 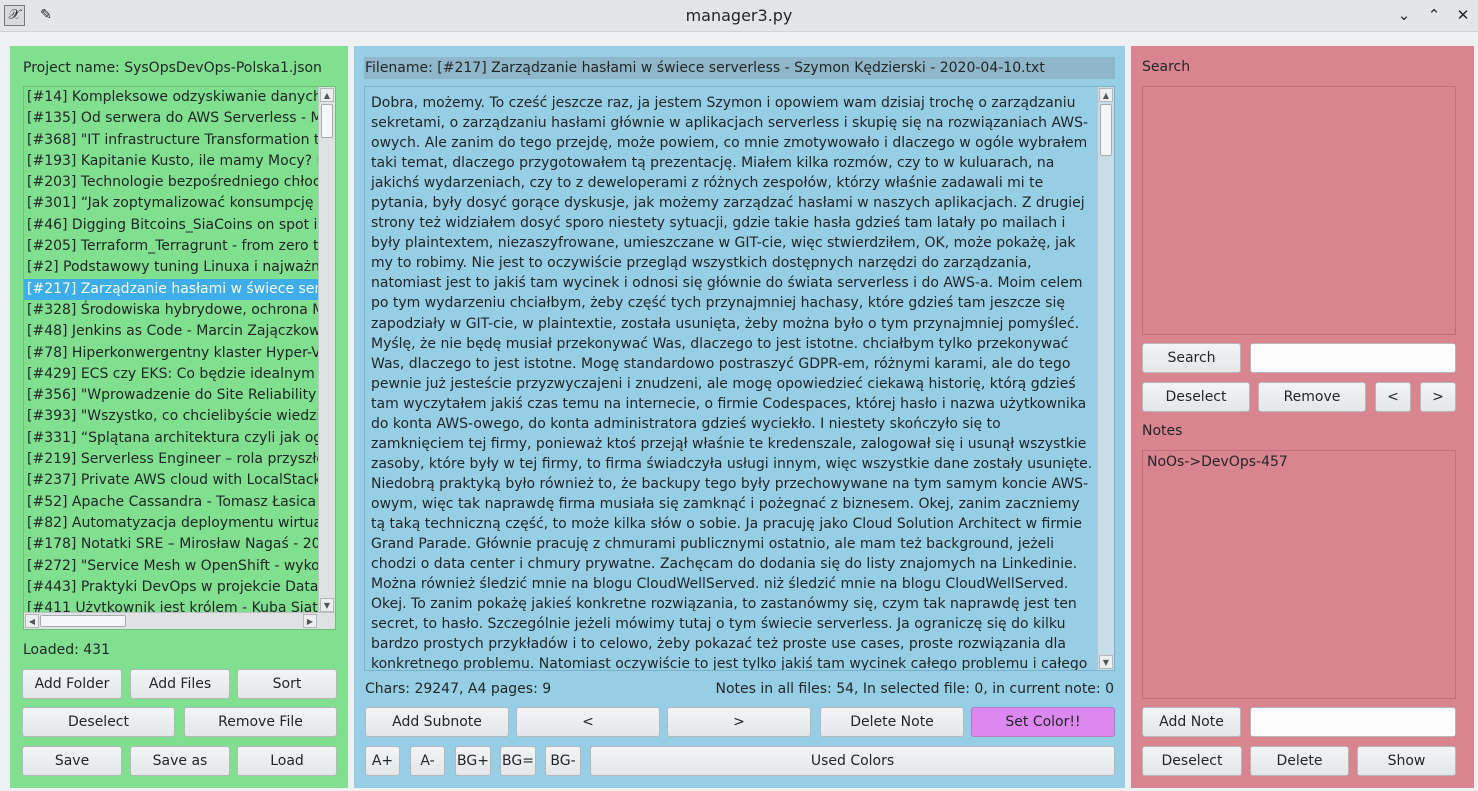 What do you see at coordinates (98, 722) in the screenshot?
I see `deselect-files-button: Deselect` at bounding box center [98, 722].